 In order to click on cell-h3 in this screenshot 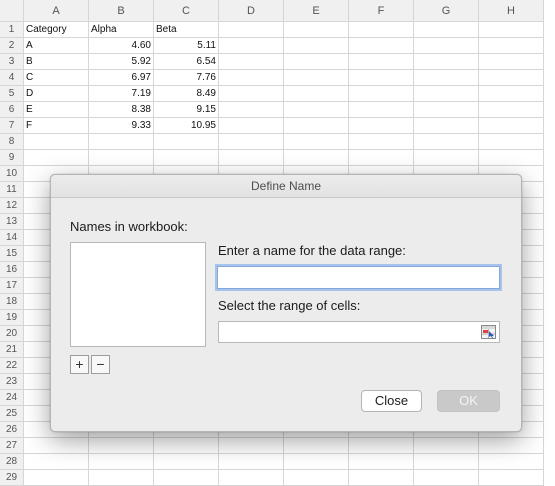, I will do `click(511, 62)`.